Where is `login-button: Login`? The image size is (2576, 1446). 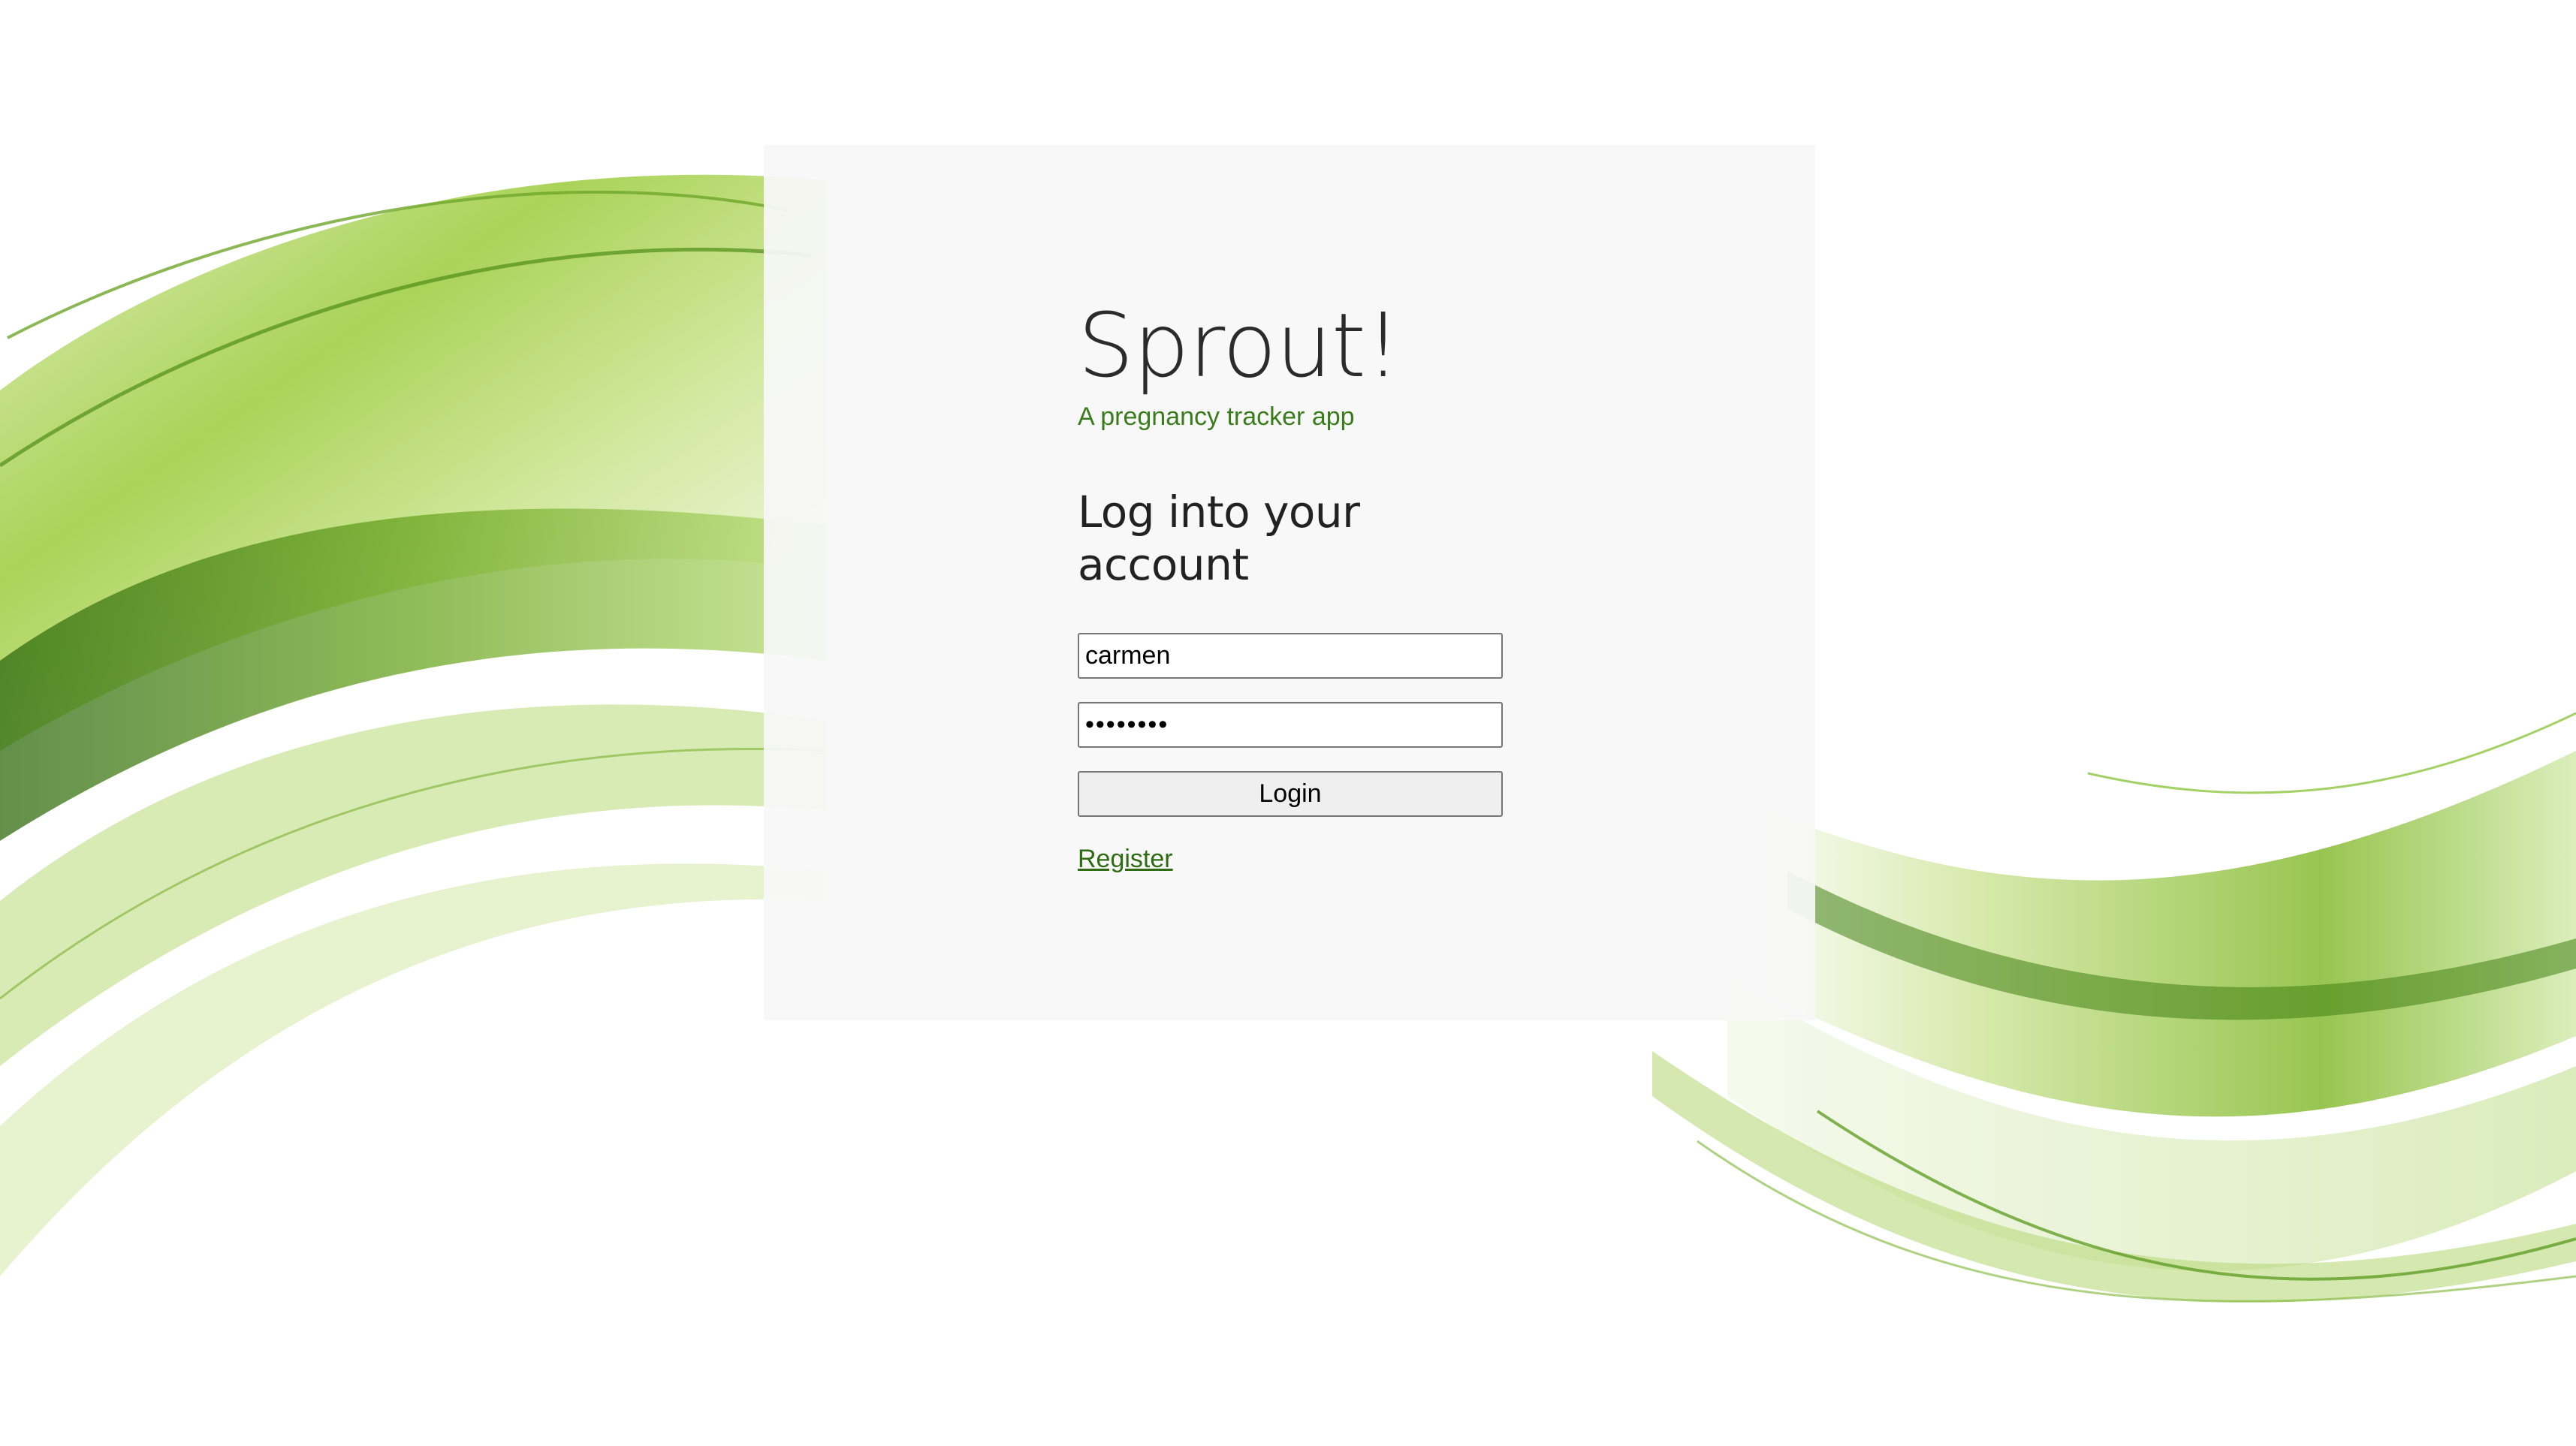
login-button: Login is located at coordinates (1291, 794).